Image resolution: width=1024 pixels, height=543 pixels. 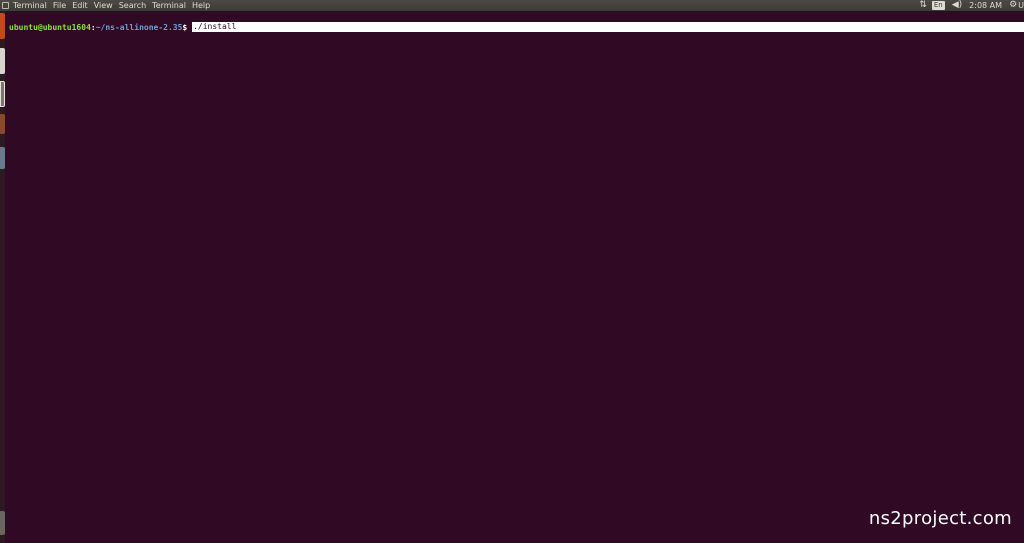 What do you see at coordinates (608, 27) in the screenshot?
I see `command-input: ./install` at bounding box center [608, 27].